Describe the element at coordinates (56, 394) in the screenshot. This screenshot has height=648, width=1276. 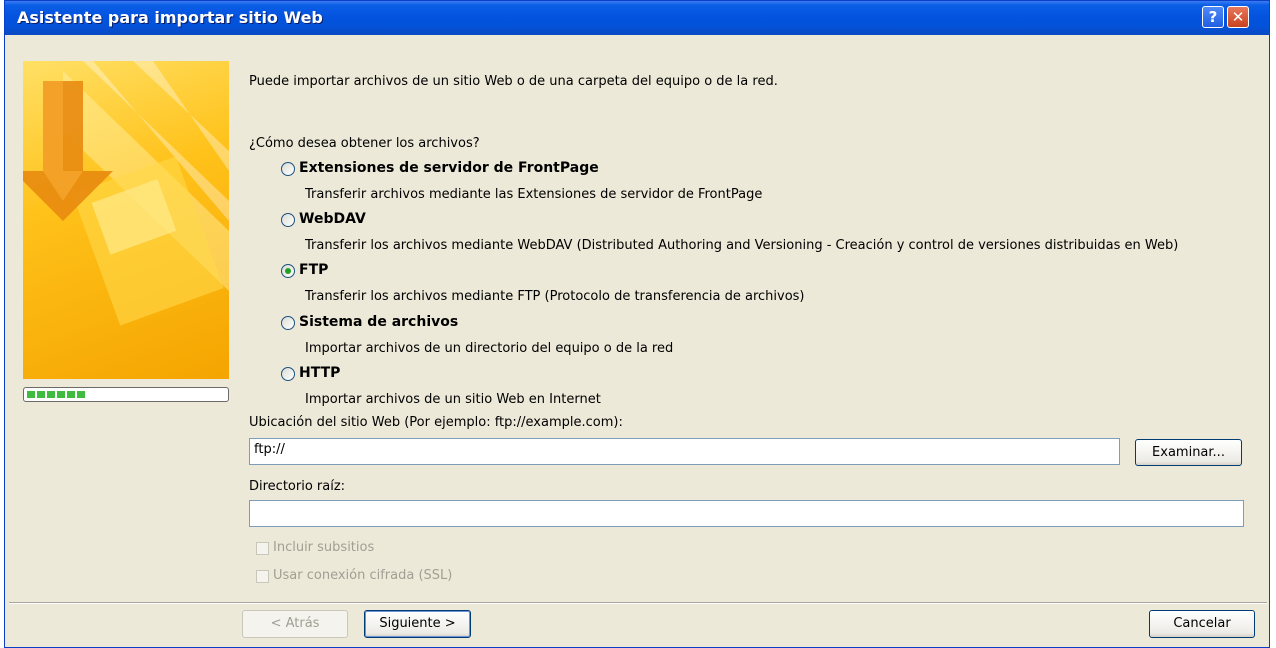
I see `progress-fill` at that location.